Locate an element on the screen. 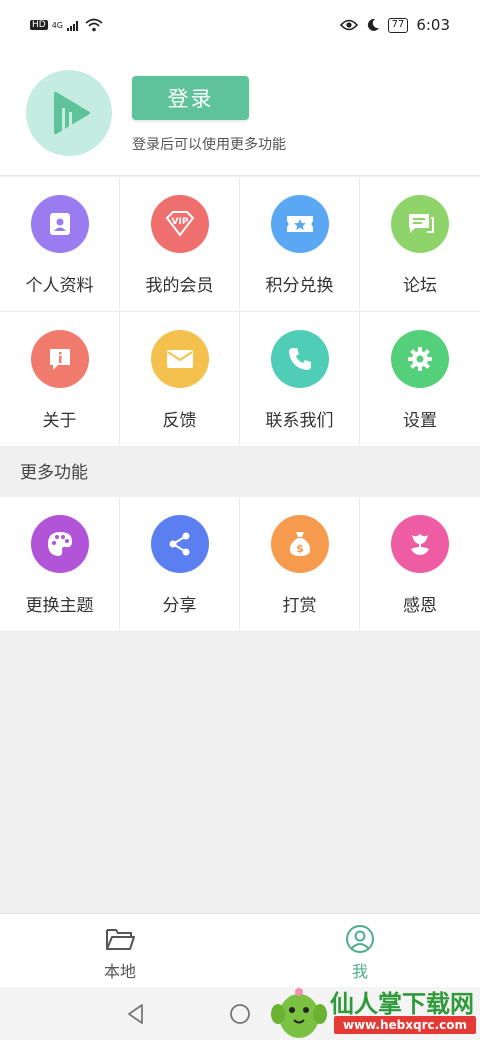 The width and height of the screenshot is (480, 1040). menu-item-profile: 个人资料 is located at coordinates (60, 244).